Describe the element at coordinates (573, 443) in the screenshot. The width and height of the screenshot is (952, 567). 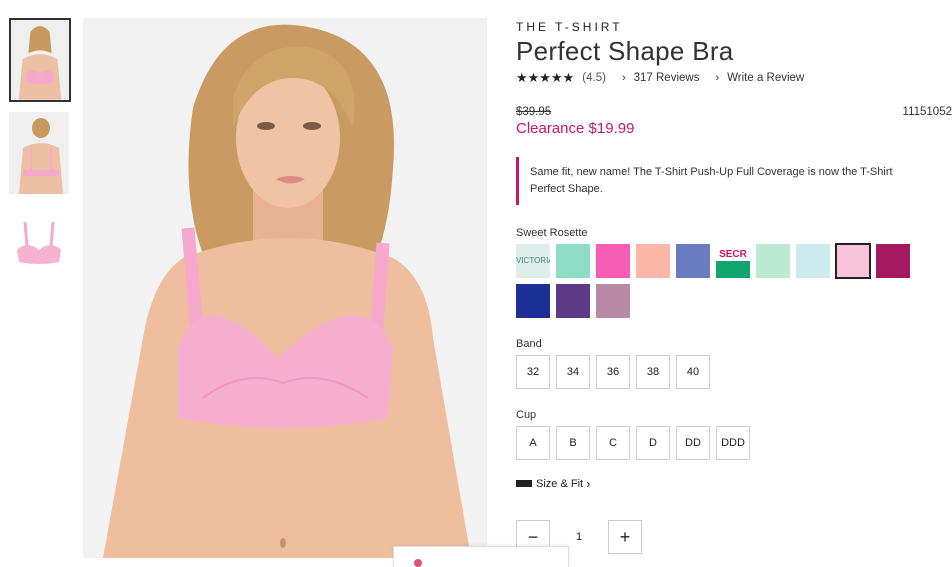
I see `cup-size-b: B` at that location.